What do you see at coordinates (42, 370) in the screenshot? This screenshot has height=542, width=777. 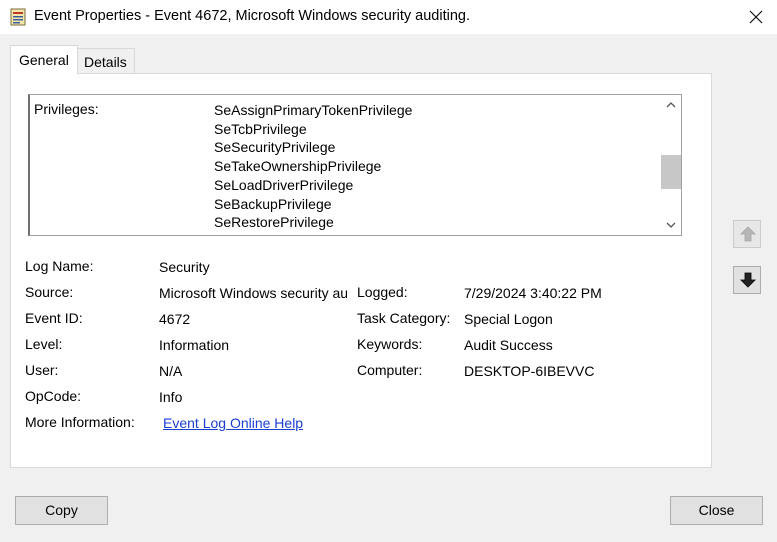 I see `user-label: User:` at bounding box center [42, 370].